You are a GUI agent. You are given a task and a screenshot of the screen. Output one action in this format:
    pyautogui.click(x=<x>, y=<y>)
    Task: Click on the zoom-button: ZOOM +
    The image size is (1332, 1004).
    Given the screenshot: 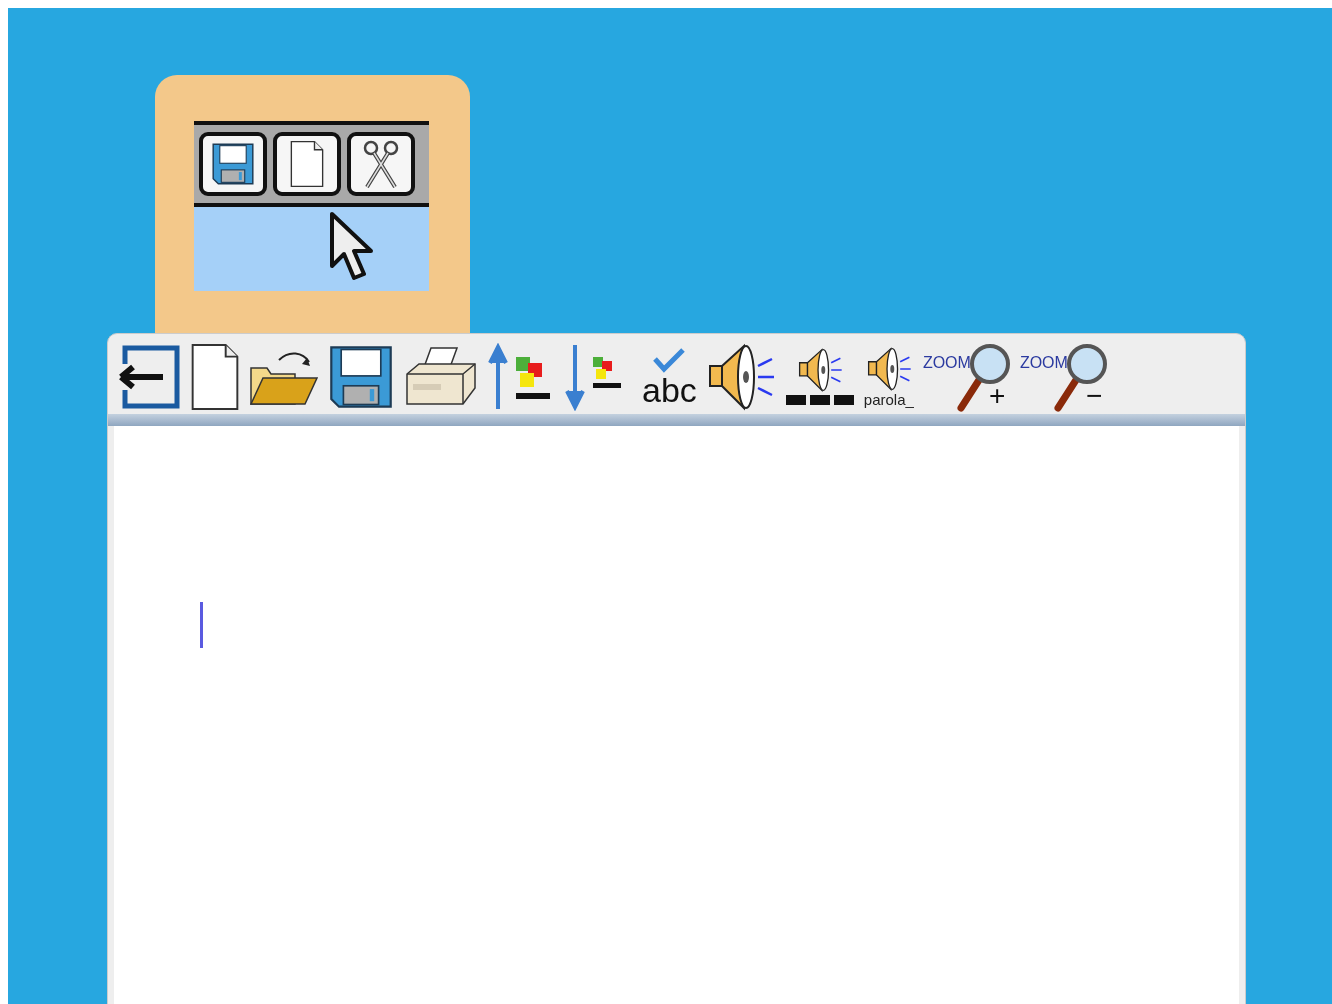 What is the action you would take?
    pyautogui.click(x=966, y=377)
    